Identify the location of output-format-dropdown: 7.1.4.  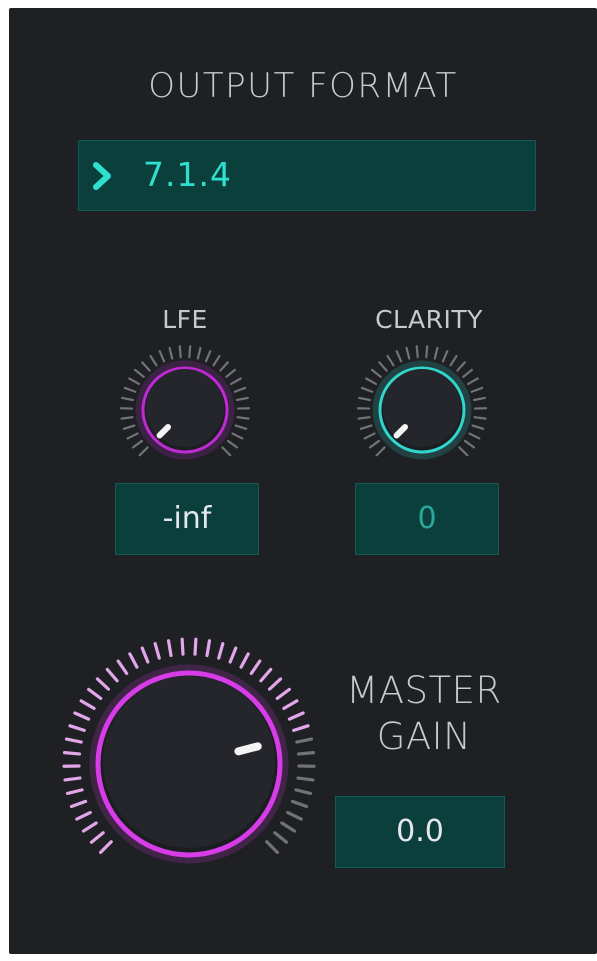
(307, 175).